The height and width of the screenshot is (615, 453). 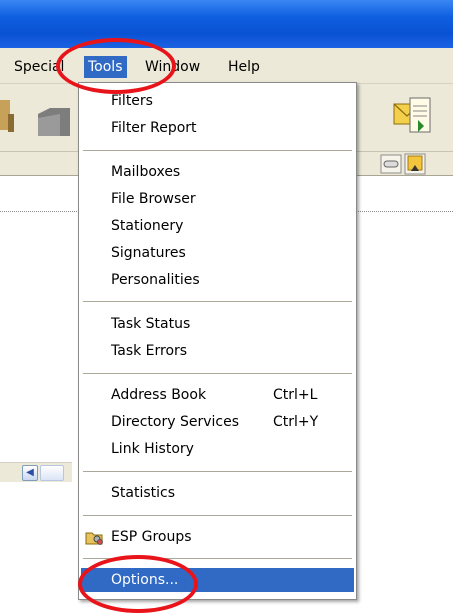 I want to click on menu-special: Special, so click(x=39, y=67).